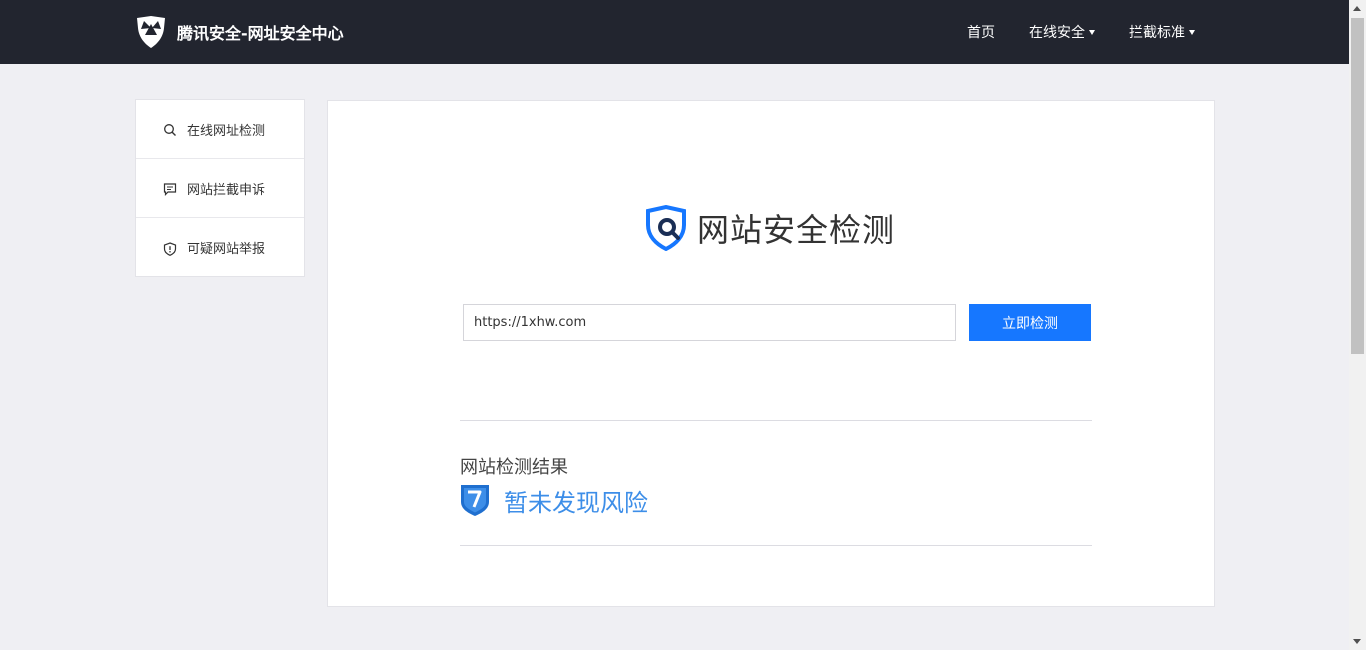  What do you see at coordinates (260, 33) in the screenshot?
I see `site-title: 腾讯安全-网址安全中心` at bounding box center [260, 33].